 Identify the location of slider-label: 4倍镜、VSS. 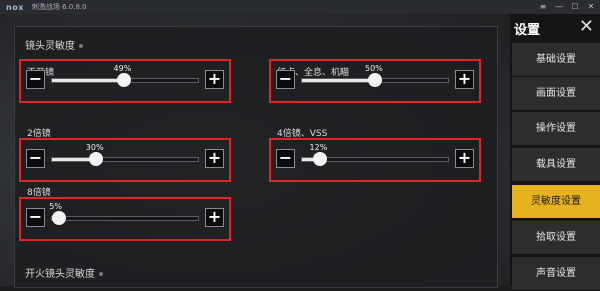
(302, 134).